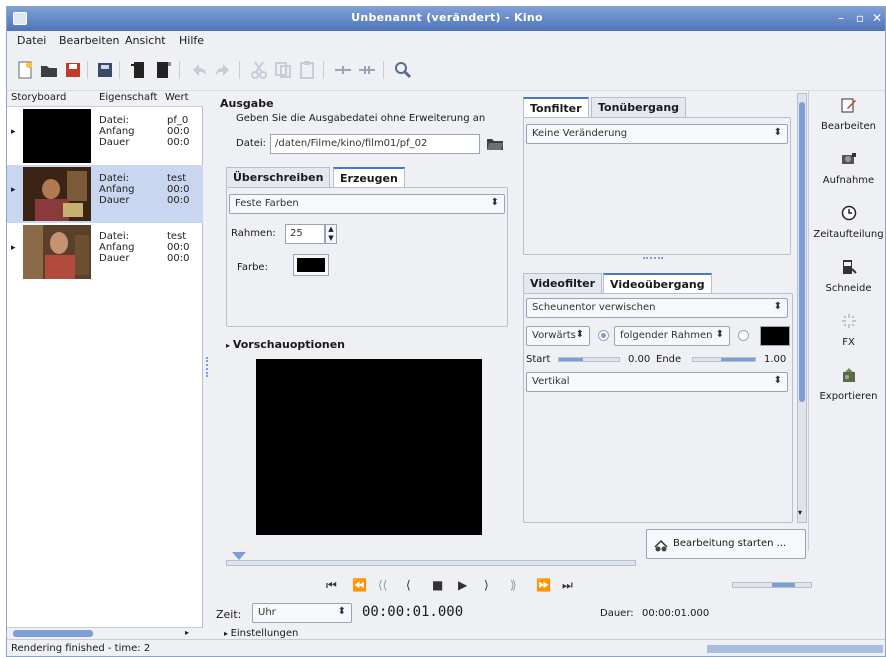 The image size is (886, 657). Describe the element at coordinates (177, 97) in the screenshot. I see `column-value: Wert` at that location.